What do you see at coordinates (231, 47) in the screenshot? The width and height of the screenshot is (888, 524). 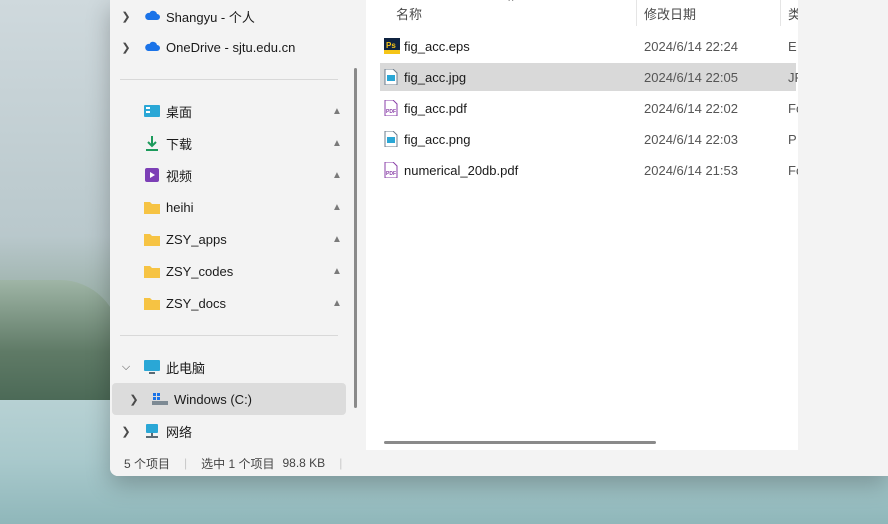 I see `nav-item-label: OneDrive - sjtu.edu.cn` at bounding box center [231, 47].